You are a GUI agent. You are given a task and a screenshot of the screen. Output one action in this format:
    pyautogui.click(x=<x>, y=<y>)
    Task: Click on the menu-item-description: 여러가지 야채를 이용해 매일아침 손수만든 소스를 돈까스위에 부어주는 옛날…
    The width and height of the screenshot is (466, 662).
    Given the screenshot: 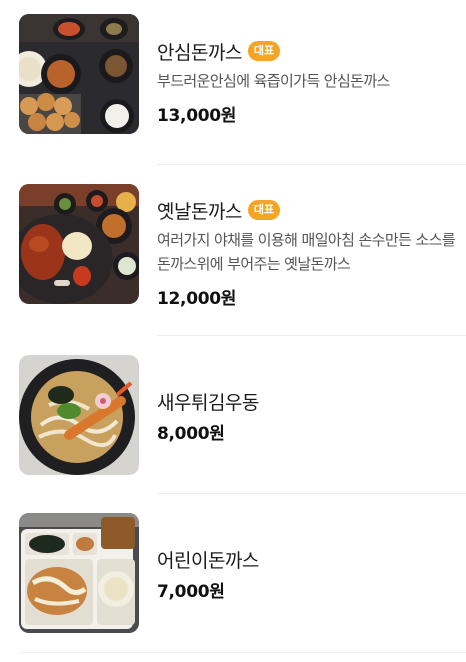 What is the action you would take?
    pyautogui.click(x=306, y=252)
    